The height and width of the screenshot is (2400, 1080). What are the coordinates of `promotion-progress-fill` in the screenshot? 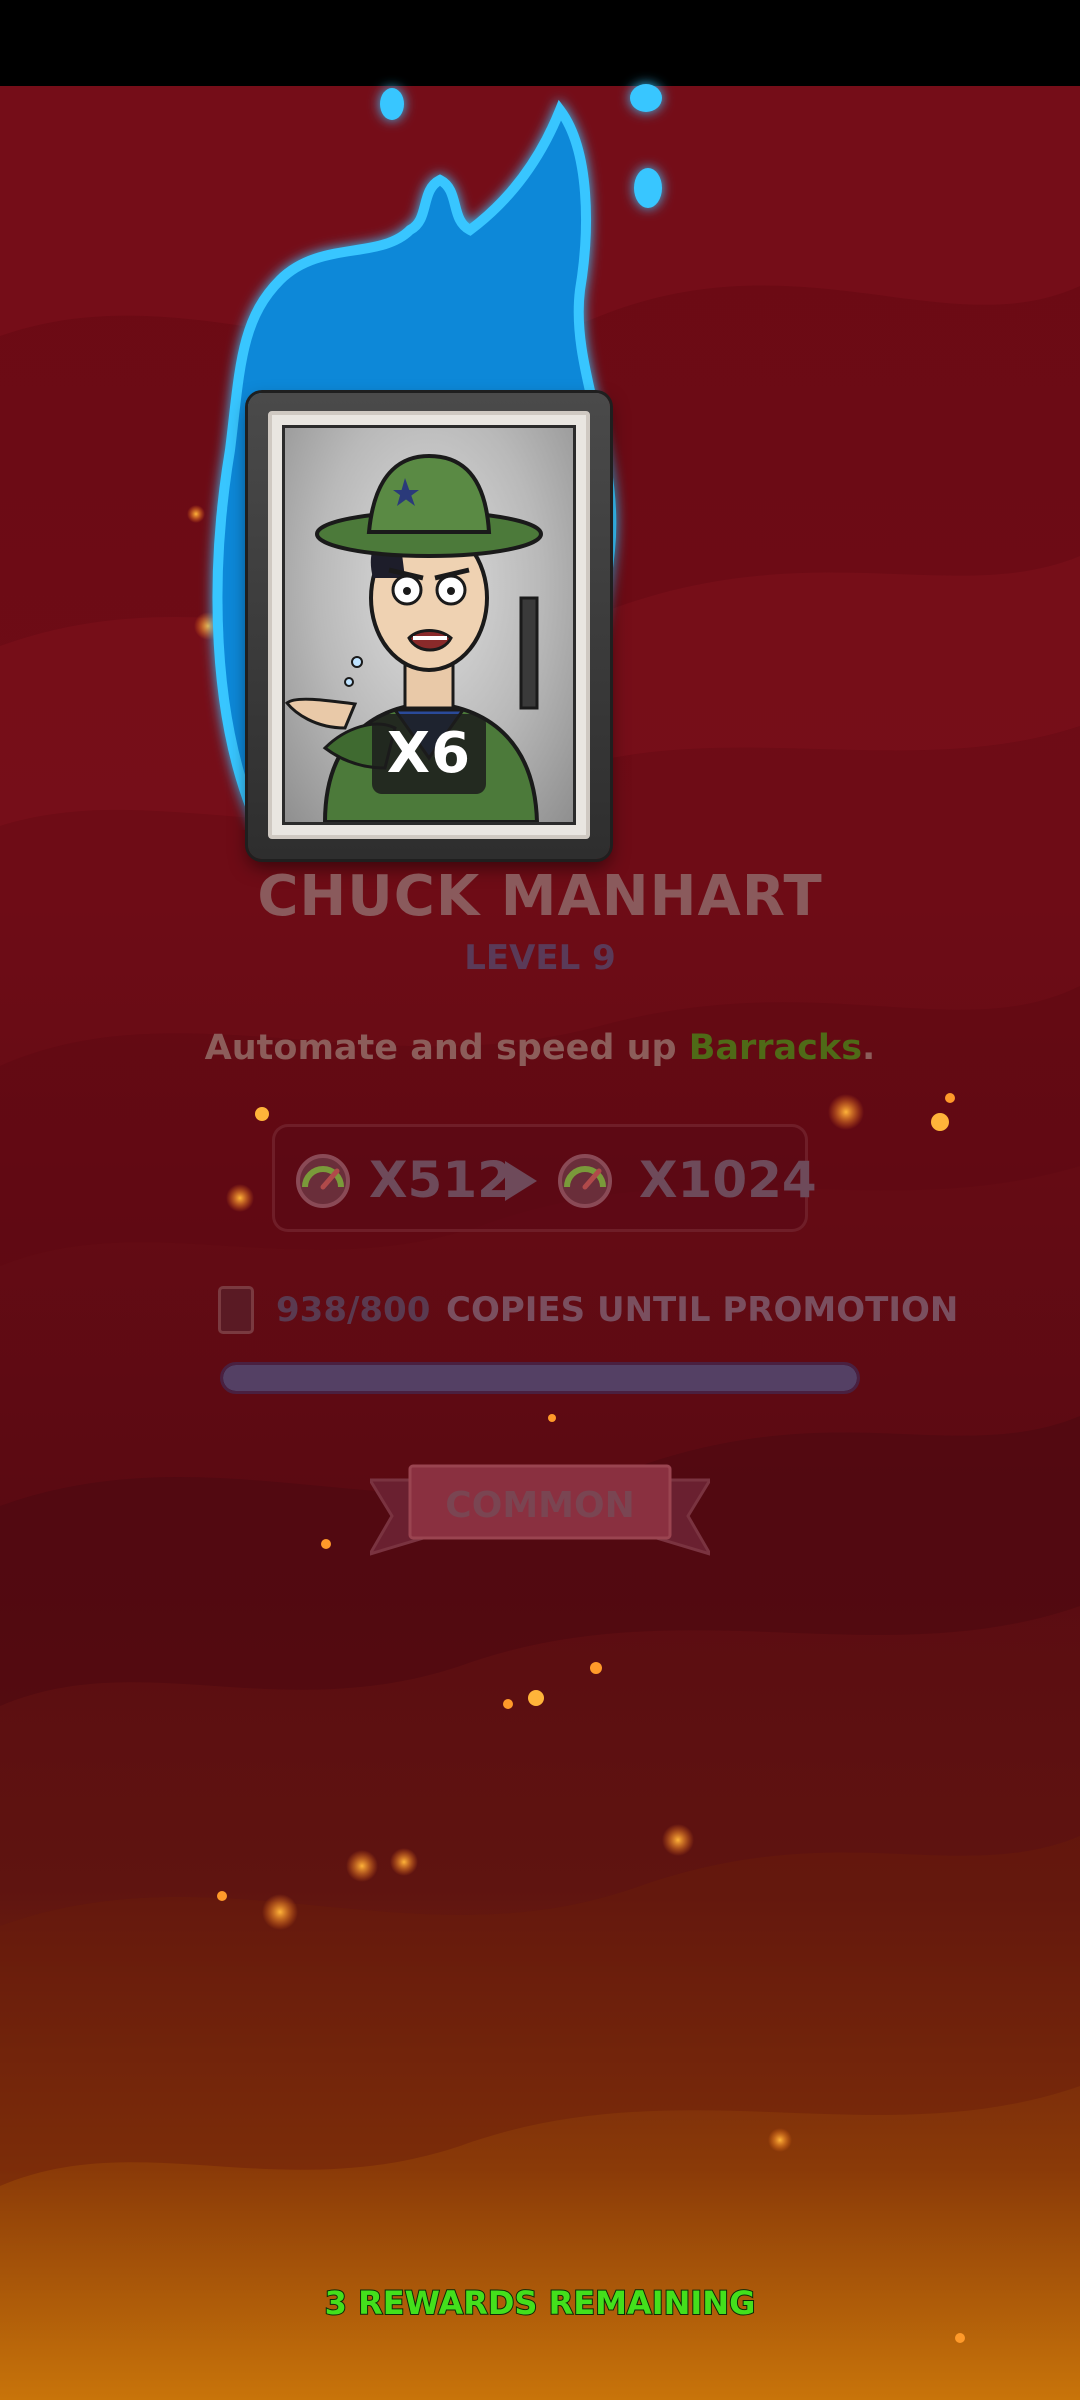 It's located at (540, 1378).